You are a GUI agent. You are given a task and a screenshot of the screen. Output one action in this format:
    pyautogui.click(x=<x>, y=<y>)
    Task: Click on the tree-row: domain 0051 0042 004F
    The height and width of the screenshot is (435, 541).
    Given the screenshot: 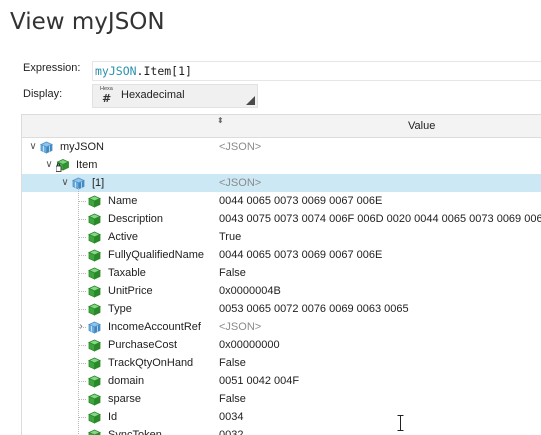 What is the action you would take?
    pyautogui.click(x=281, y=381)
    